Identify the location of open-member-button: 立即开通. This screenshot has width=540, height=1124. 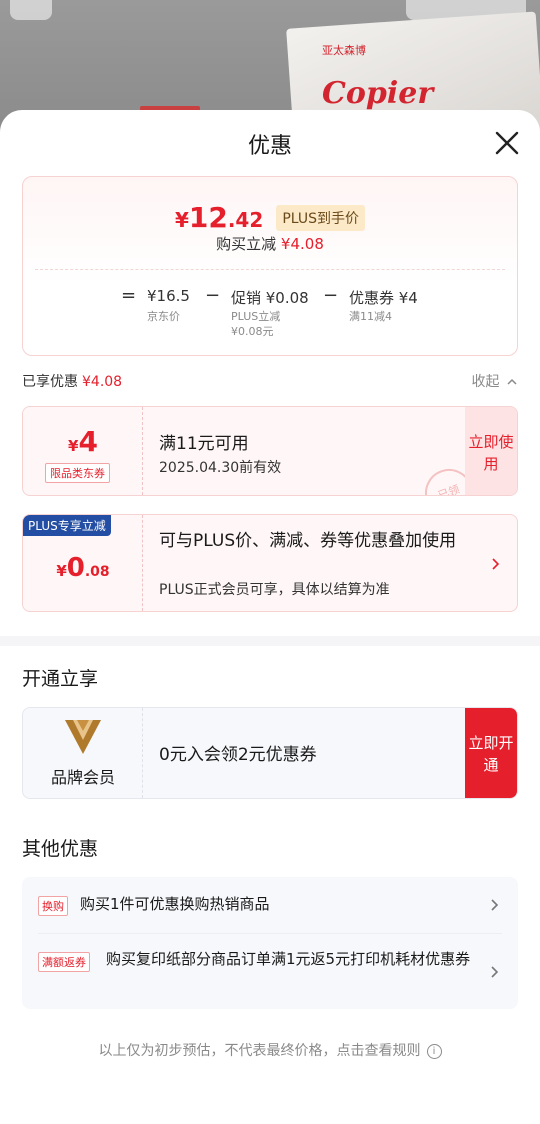
(491, 753).